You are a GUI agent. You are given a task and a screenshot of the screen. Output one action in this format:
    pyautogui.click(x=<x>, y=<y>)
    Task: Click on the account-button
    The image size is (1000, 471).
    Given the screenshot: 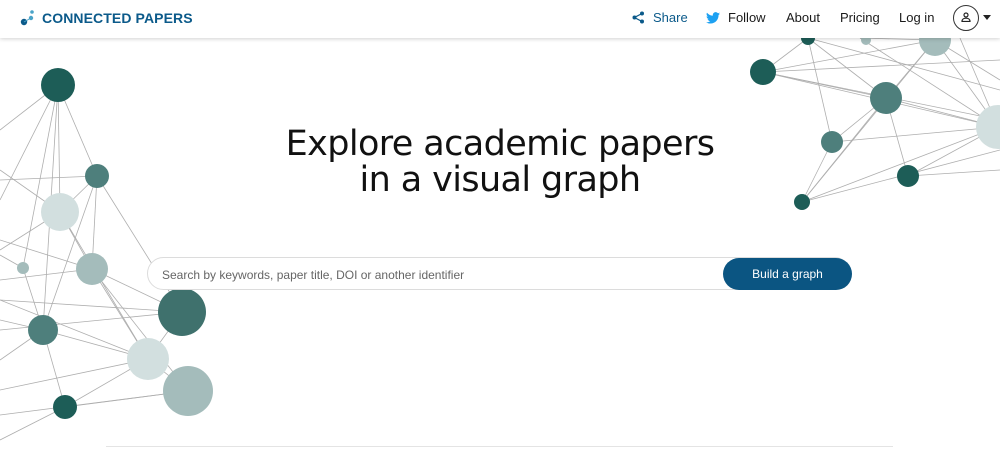 What is the action you would take?
    pyautogui.click(x=966, y=18)
    